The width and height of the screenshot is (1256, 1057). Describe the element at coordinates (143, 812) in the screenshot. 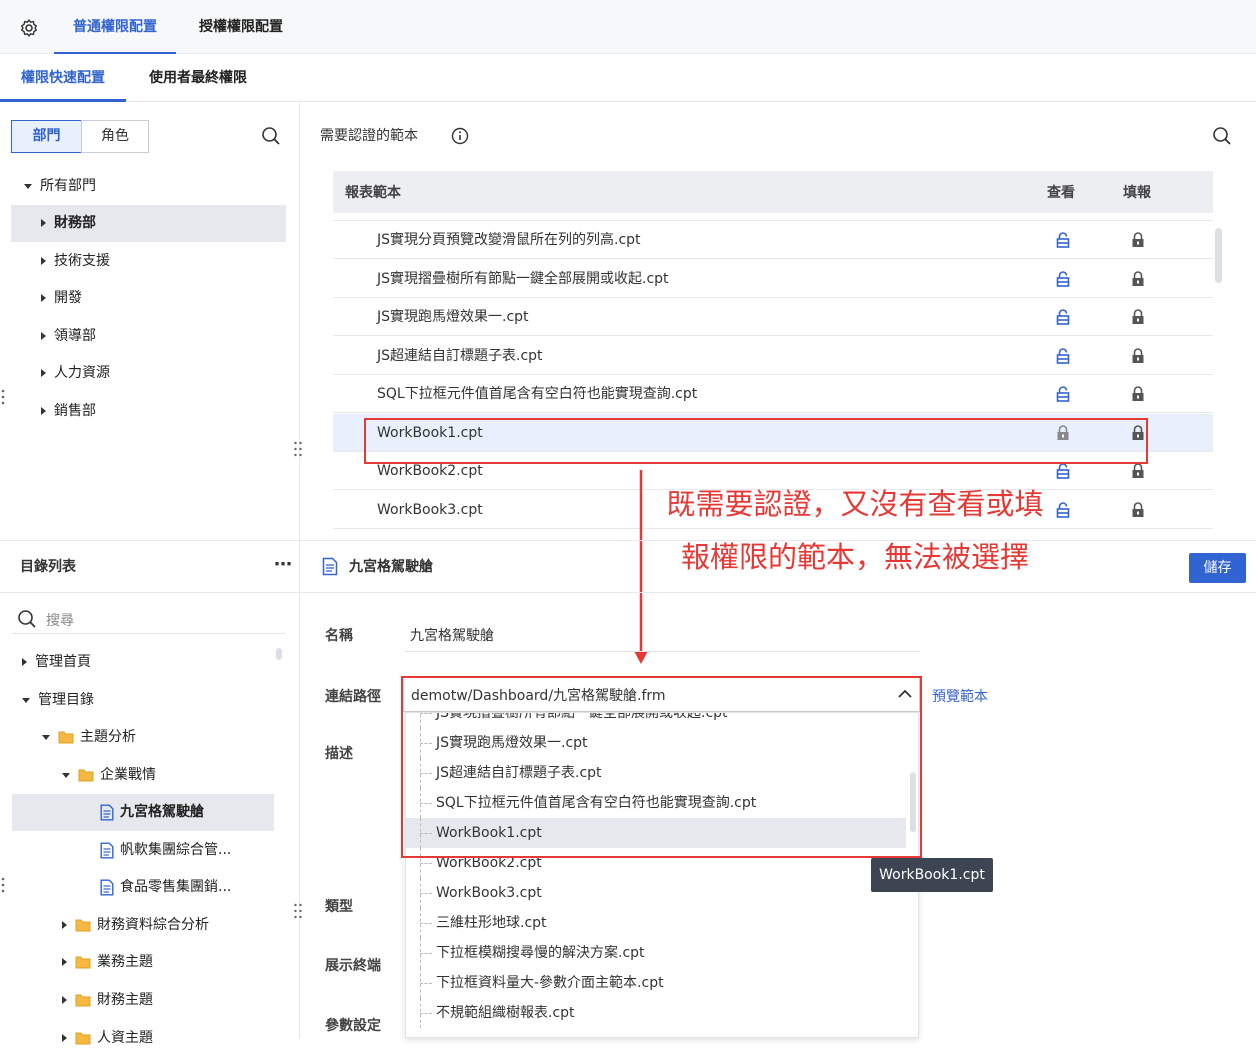

I see `catalog-item: 九宮格駕駛艙` at that location.